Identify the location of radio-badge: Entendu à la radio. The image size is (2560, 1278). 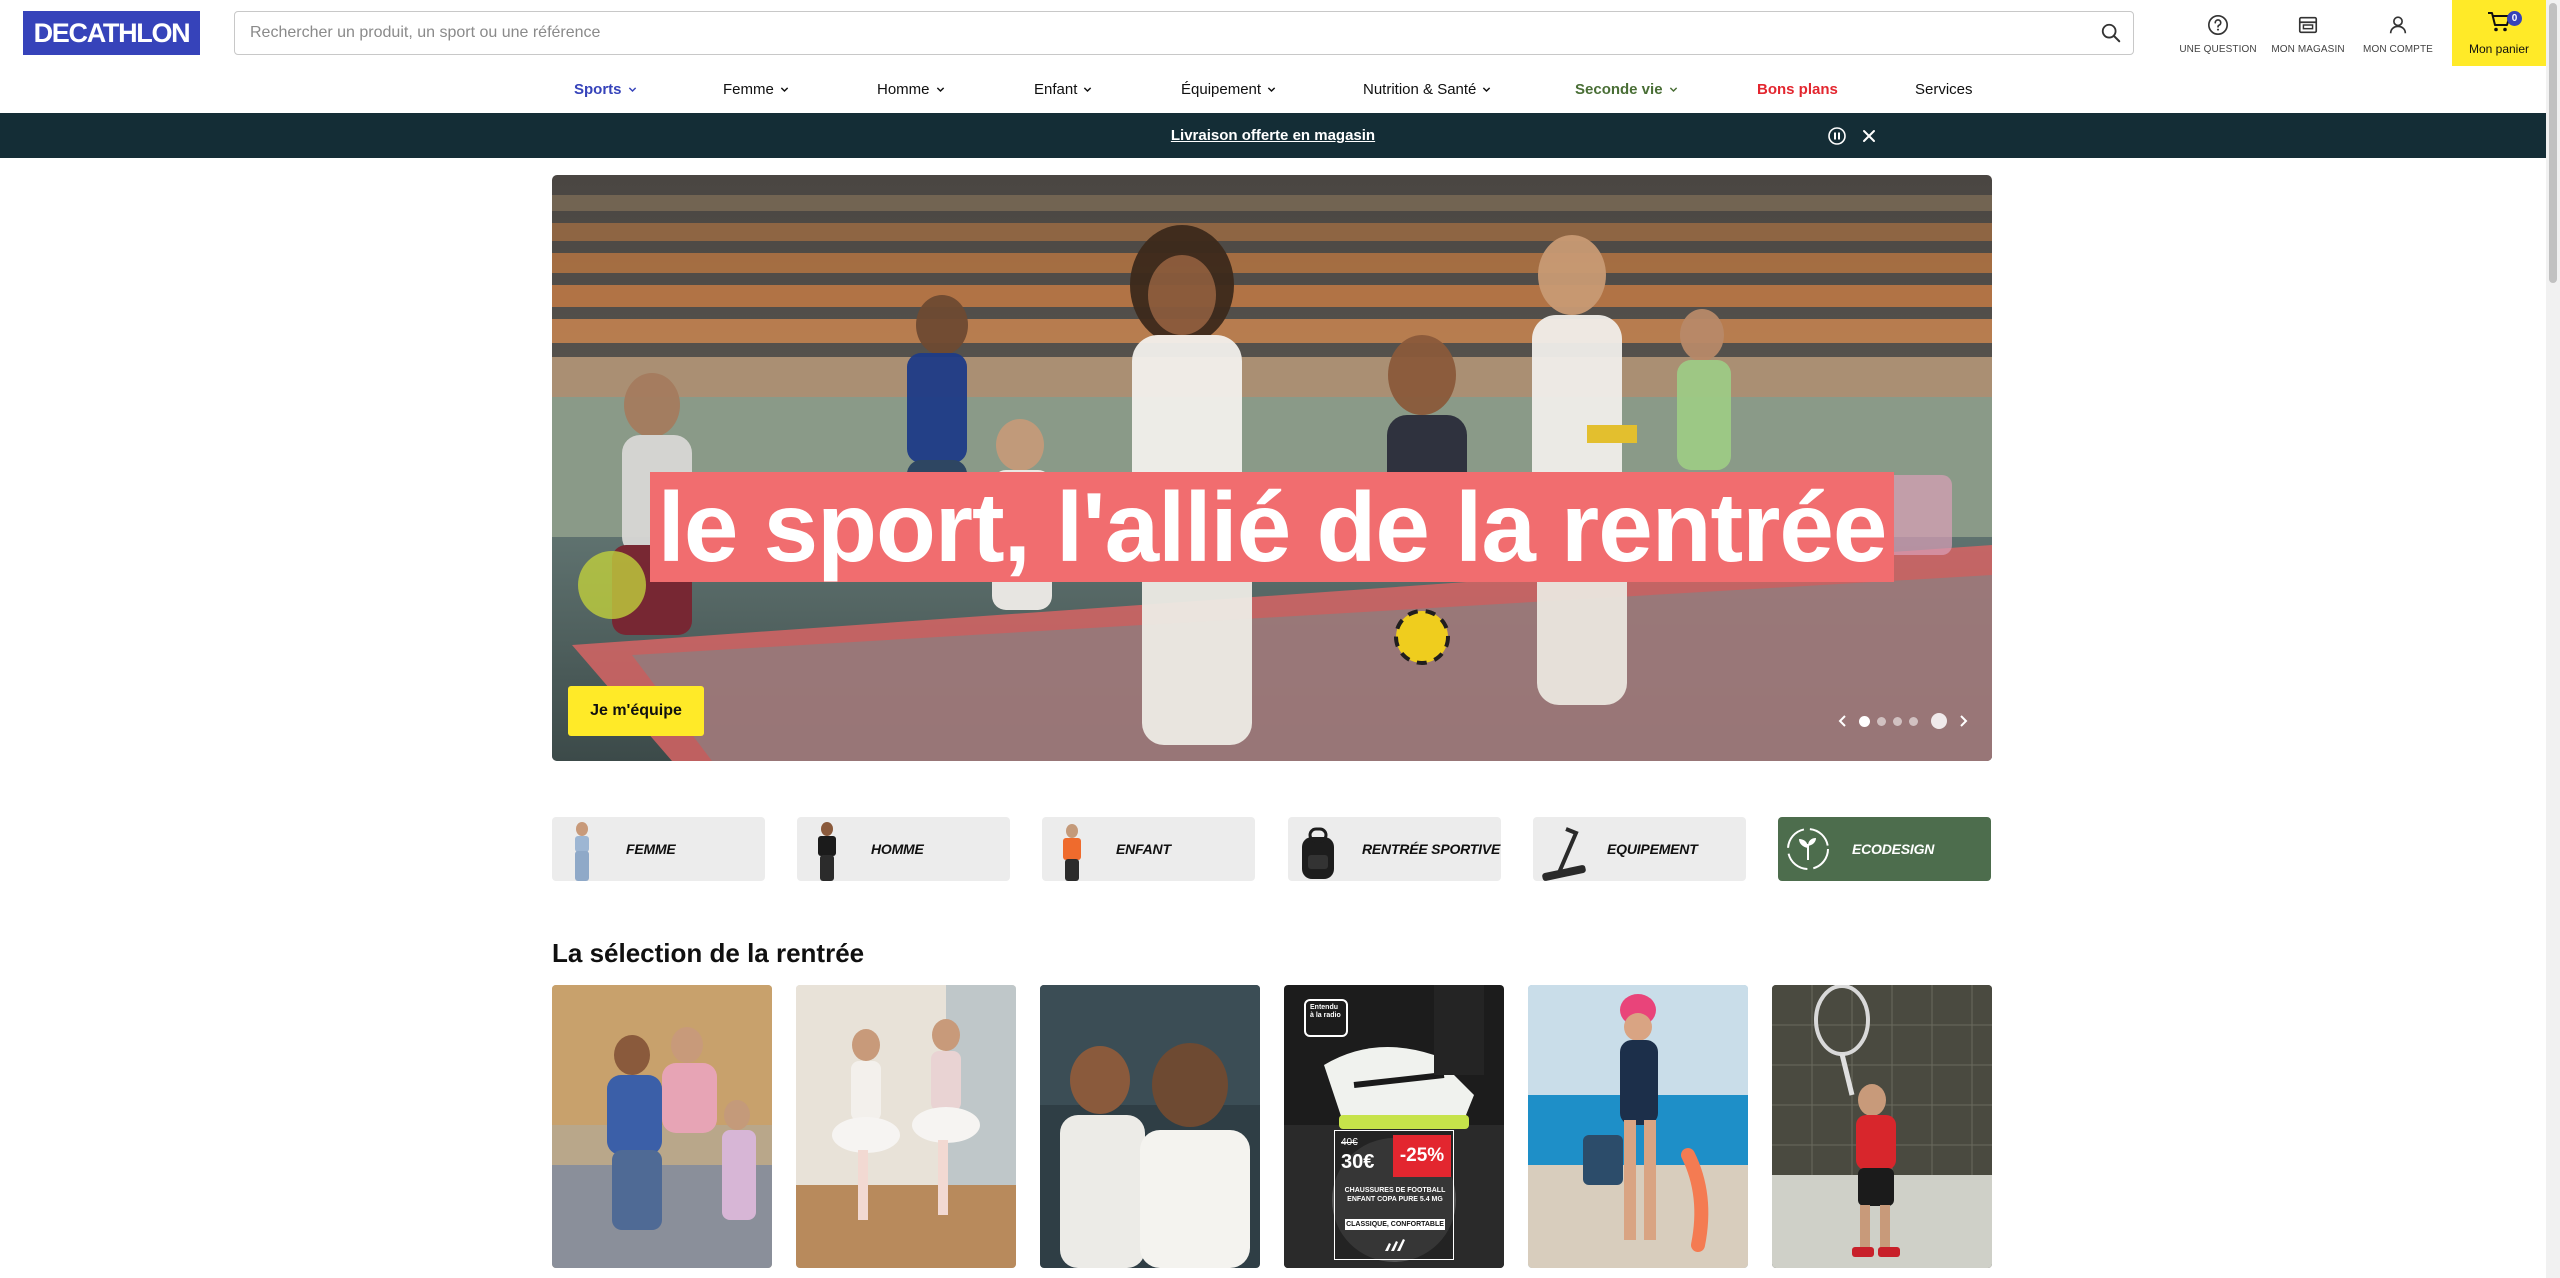
(1326, 1018).